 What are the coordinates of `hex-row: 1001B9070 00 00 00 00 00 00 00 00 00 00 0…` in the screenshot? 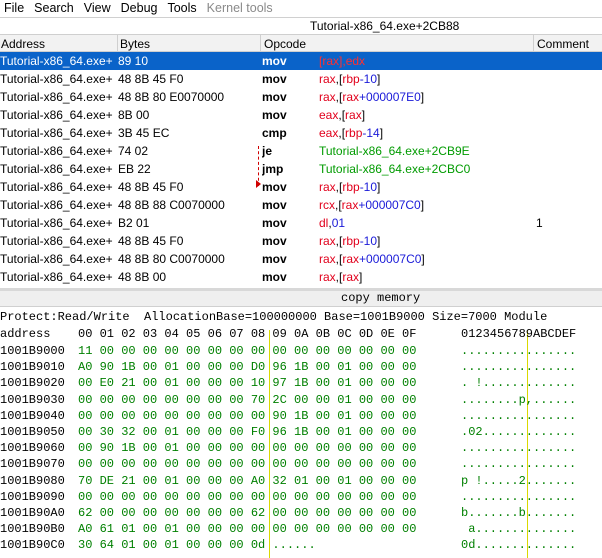 It's located at (288, 465).